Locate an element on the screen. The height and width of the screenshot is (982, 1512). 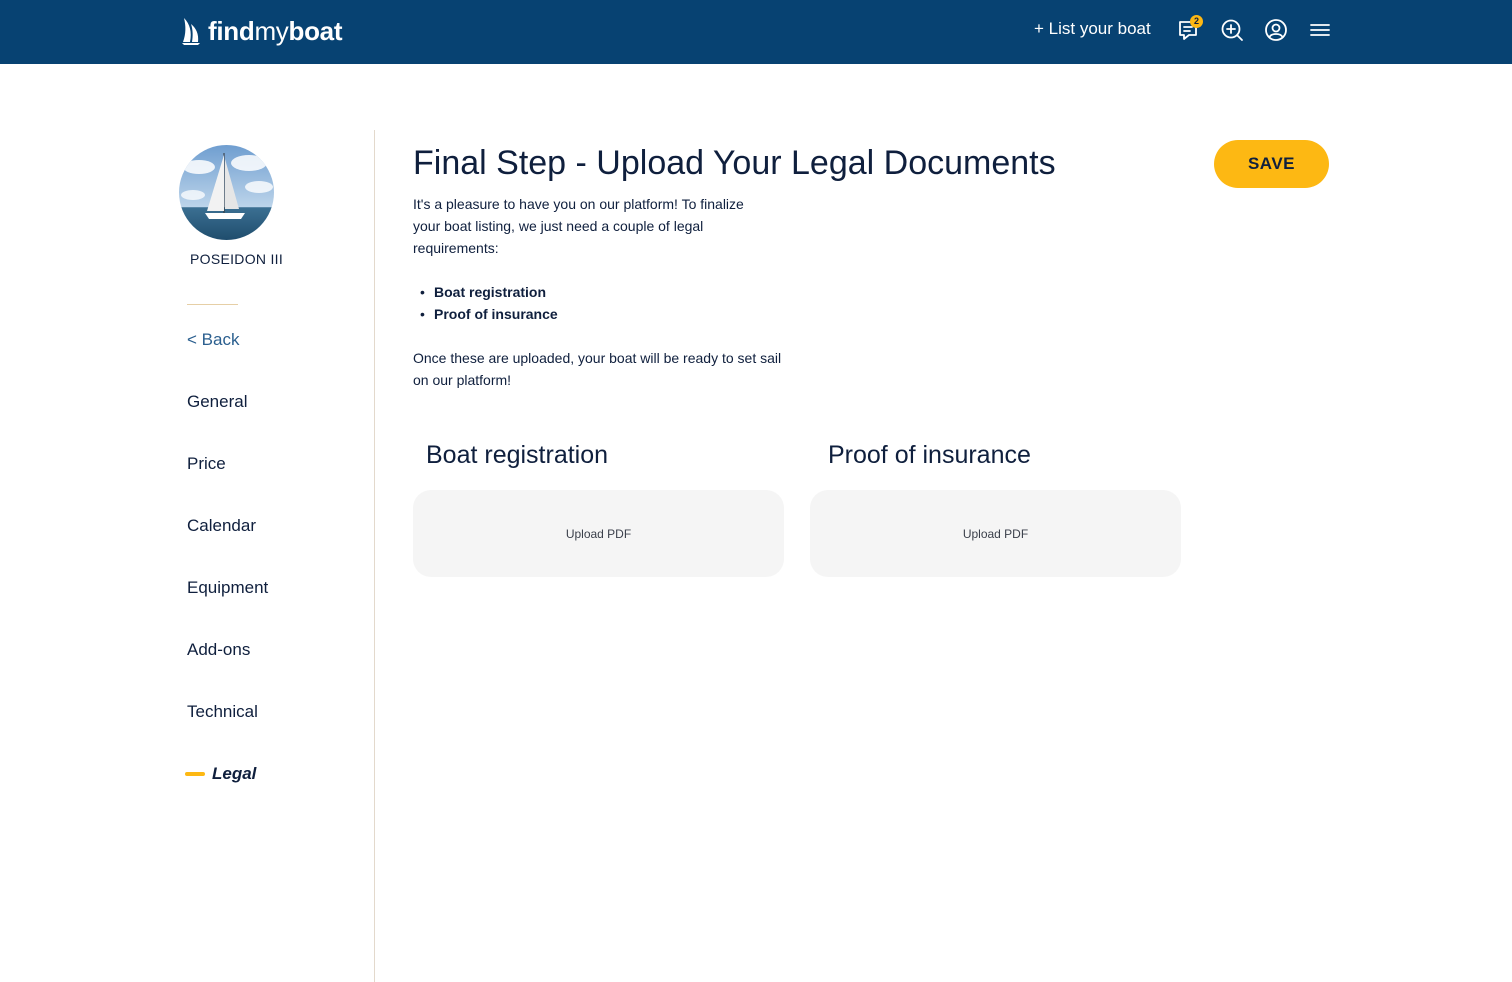
requirement-item: Proof of insurance is located at coordinates (489, 314).